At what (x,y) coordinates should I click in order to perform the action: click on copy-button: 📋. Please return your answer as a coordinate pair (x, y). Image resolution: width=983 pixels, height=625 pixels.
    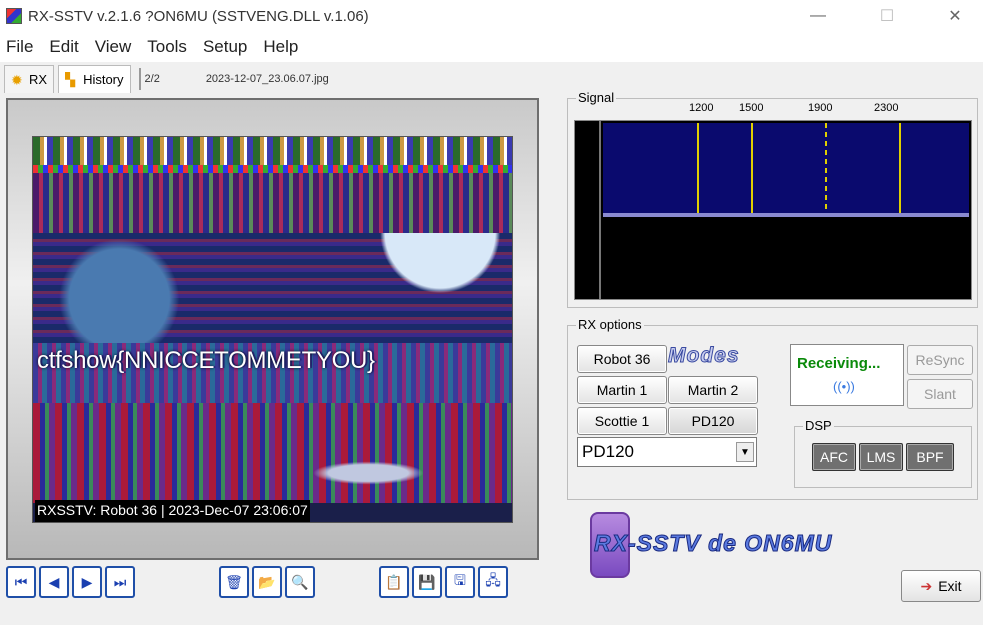
    Looking at the image, I should click on (394, 582).